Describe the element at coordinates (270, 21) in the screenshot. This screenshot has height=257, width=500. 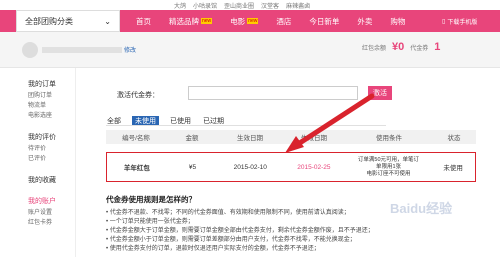
I see `nav-items: 首页 精选品牌 new 电影 new 酒店 今日新单 外卖 购物` at that location.